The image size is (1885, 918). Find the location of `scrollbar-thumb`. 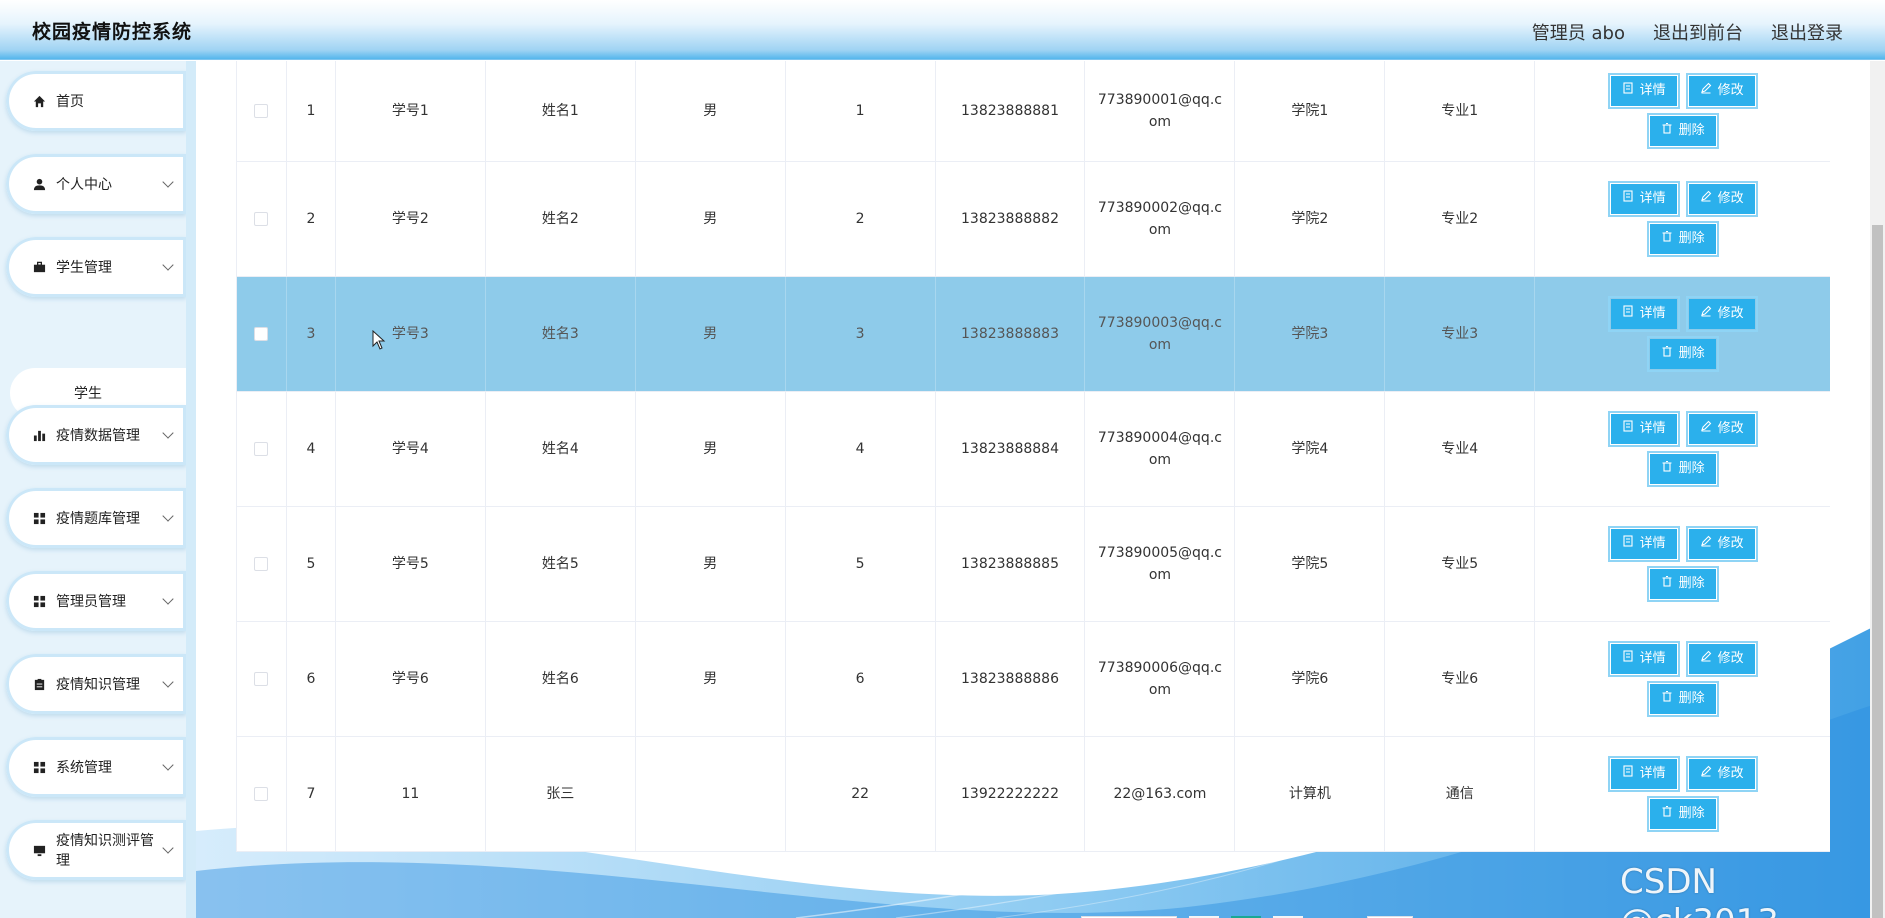

scrollbar-thumb is located at coordinates (1877, 571).